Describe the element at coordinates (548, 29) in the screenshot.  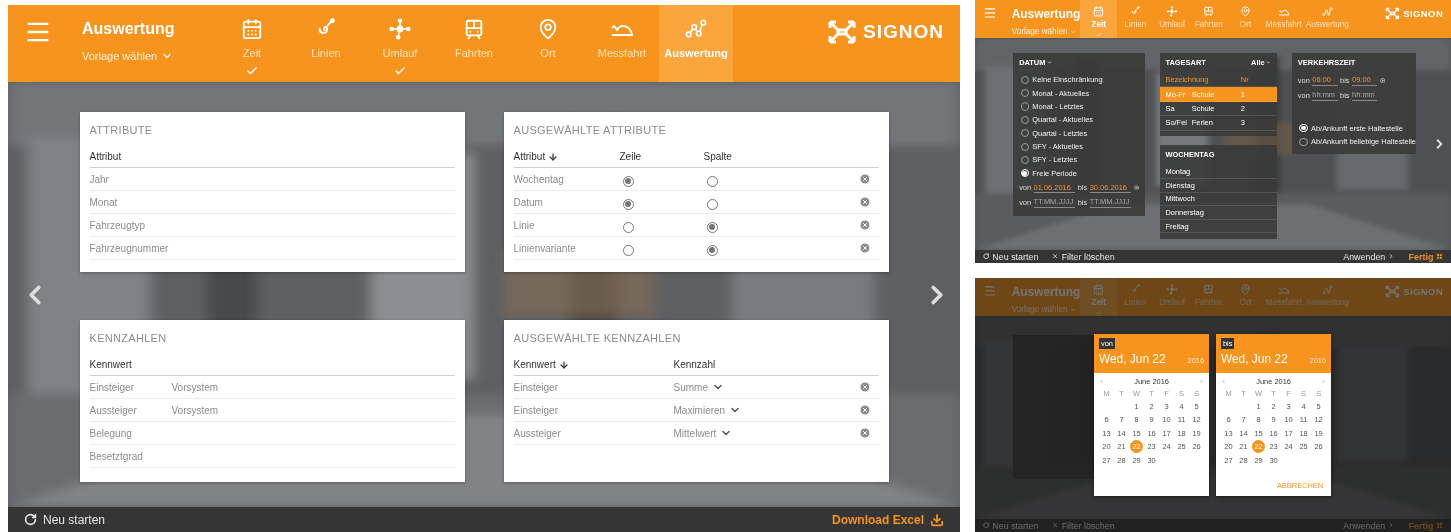
I see `pin-icon` at that location.